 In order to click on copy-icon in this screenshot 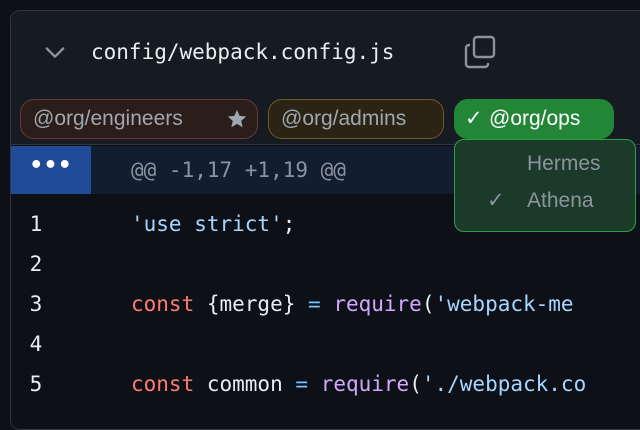, I will do `click(480, 52)`.